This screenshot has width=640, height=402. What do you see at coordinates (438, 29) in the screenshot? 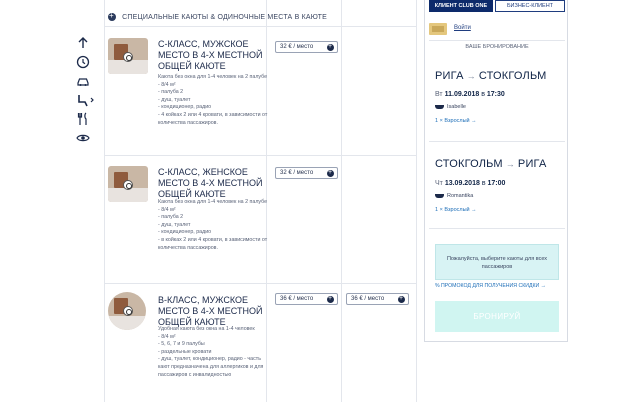
I see `club-card-icon` at bounding box center [438, 29].